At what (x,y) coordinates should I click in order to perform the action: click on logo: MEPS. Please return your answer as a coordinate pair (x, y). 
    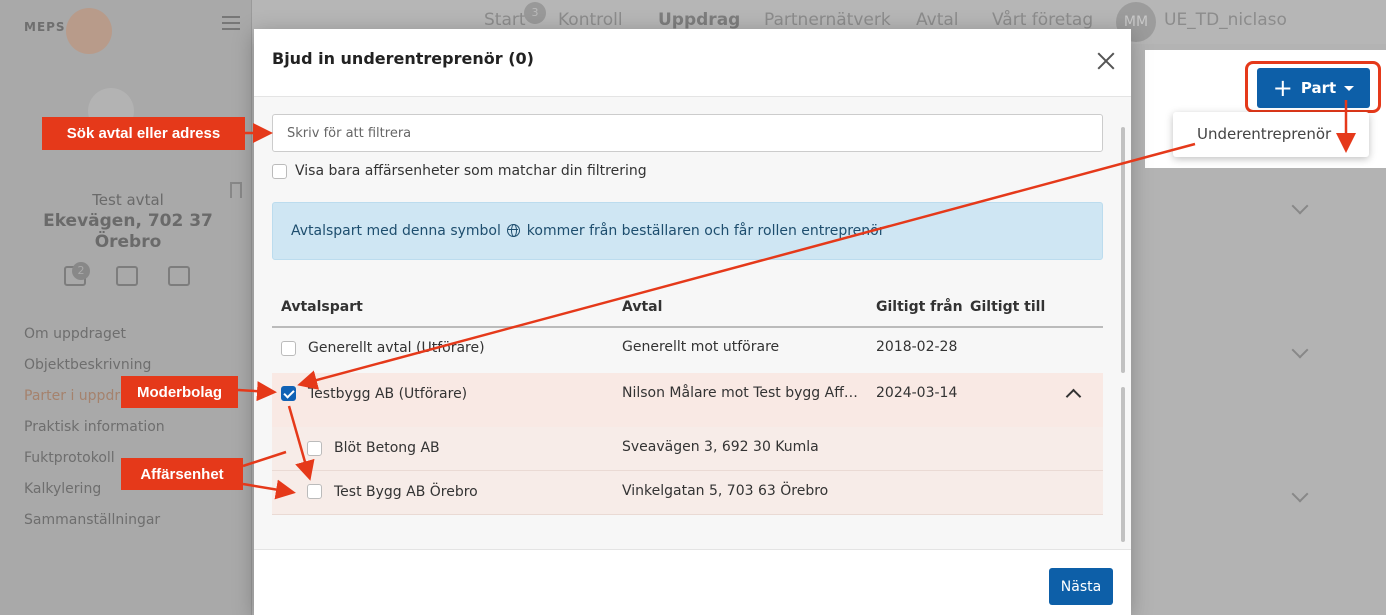
    Looking at the image, I should click on (45, 27).